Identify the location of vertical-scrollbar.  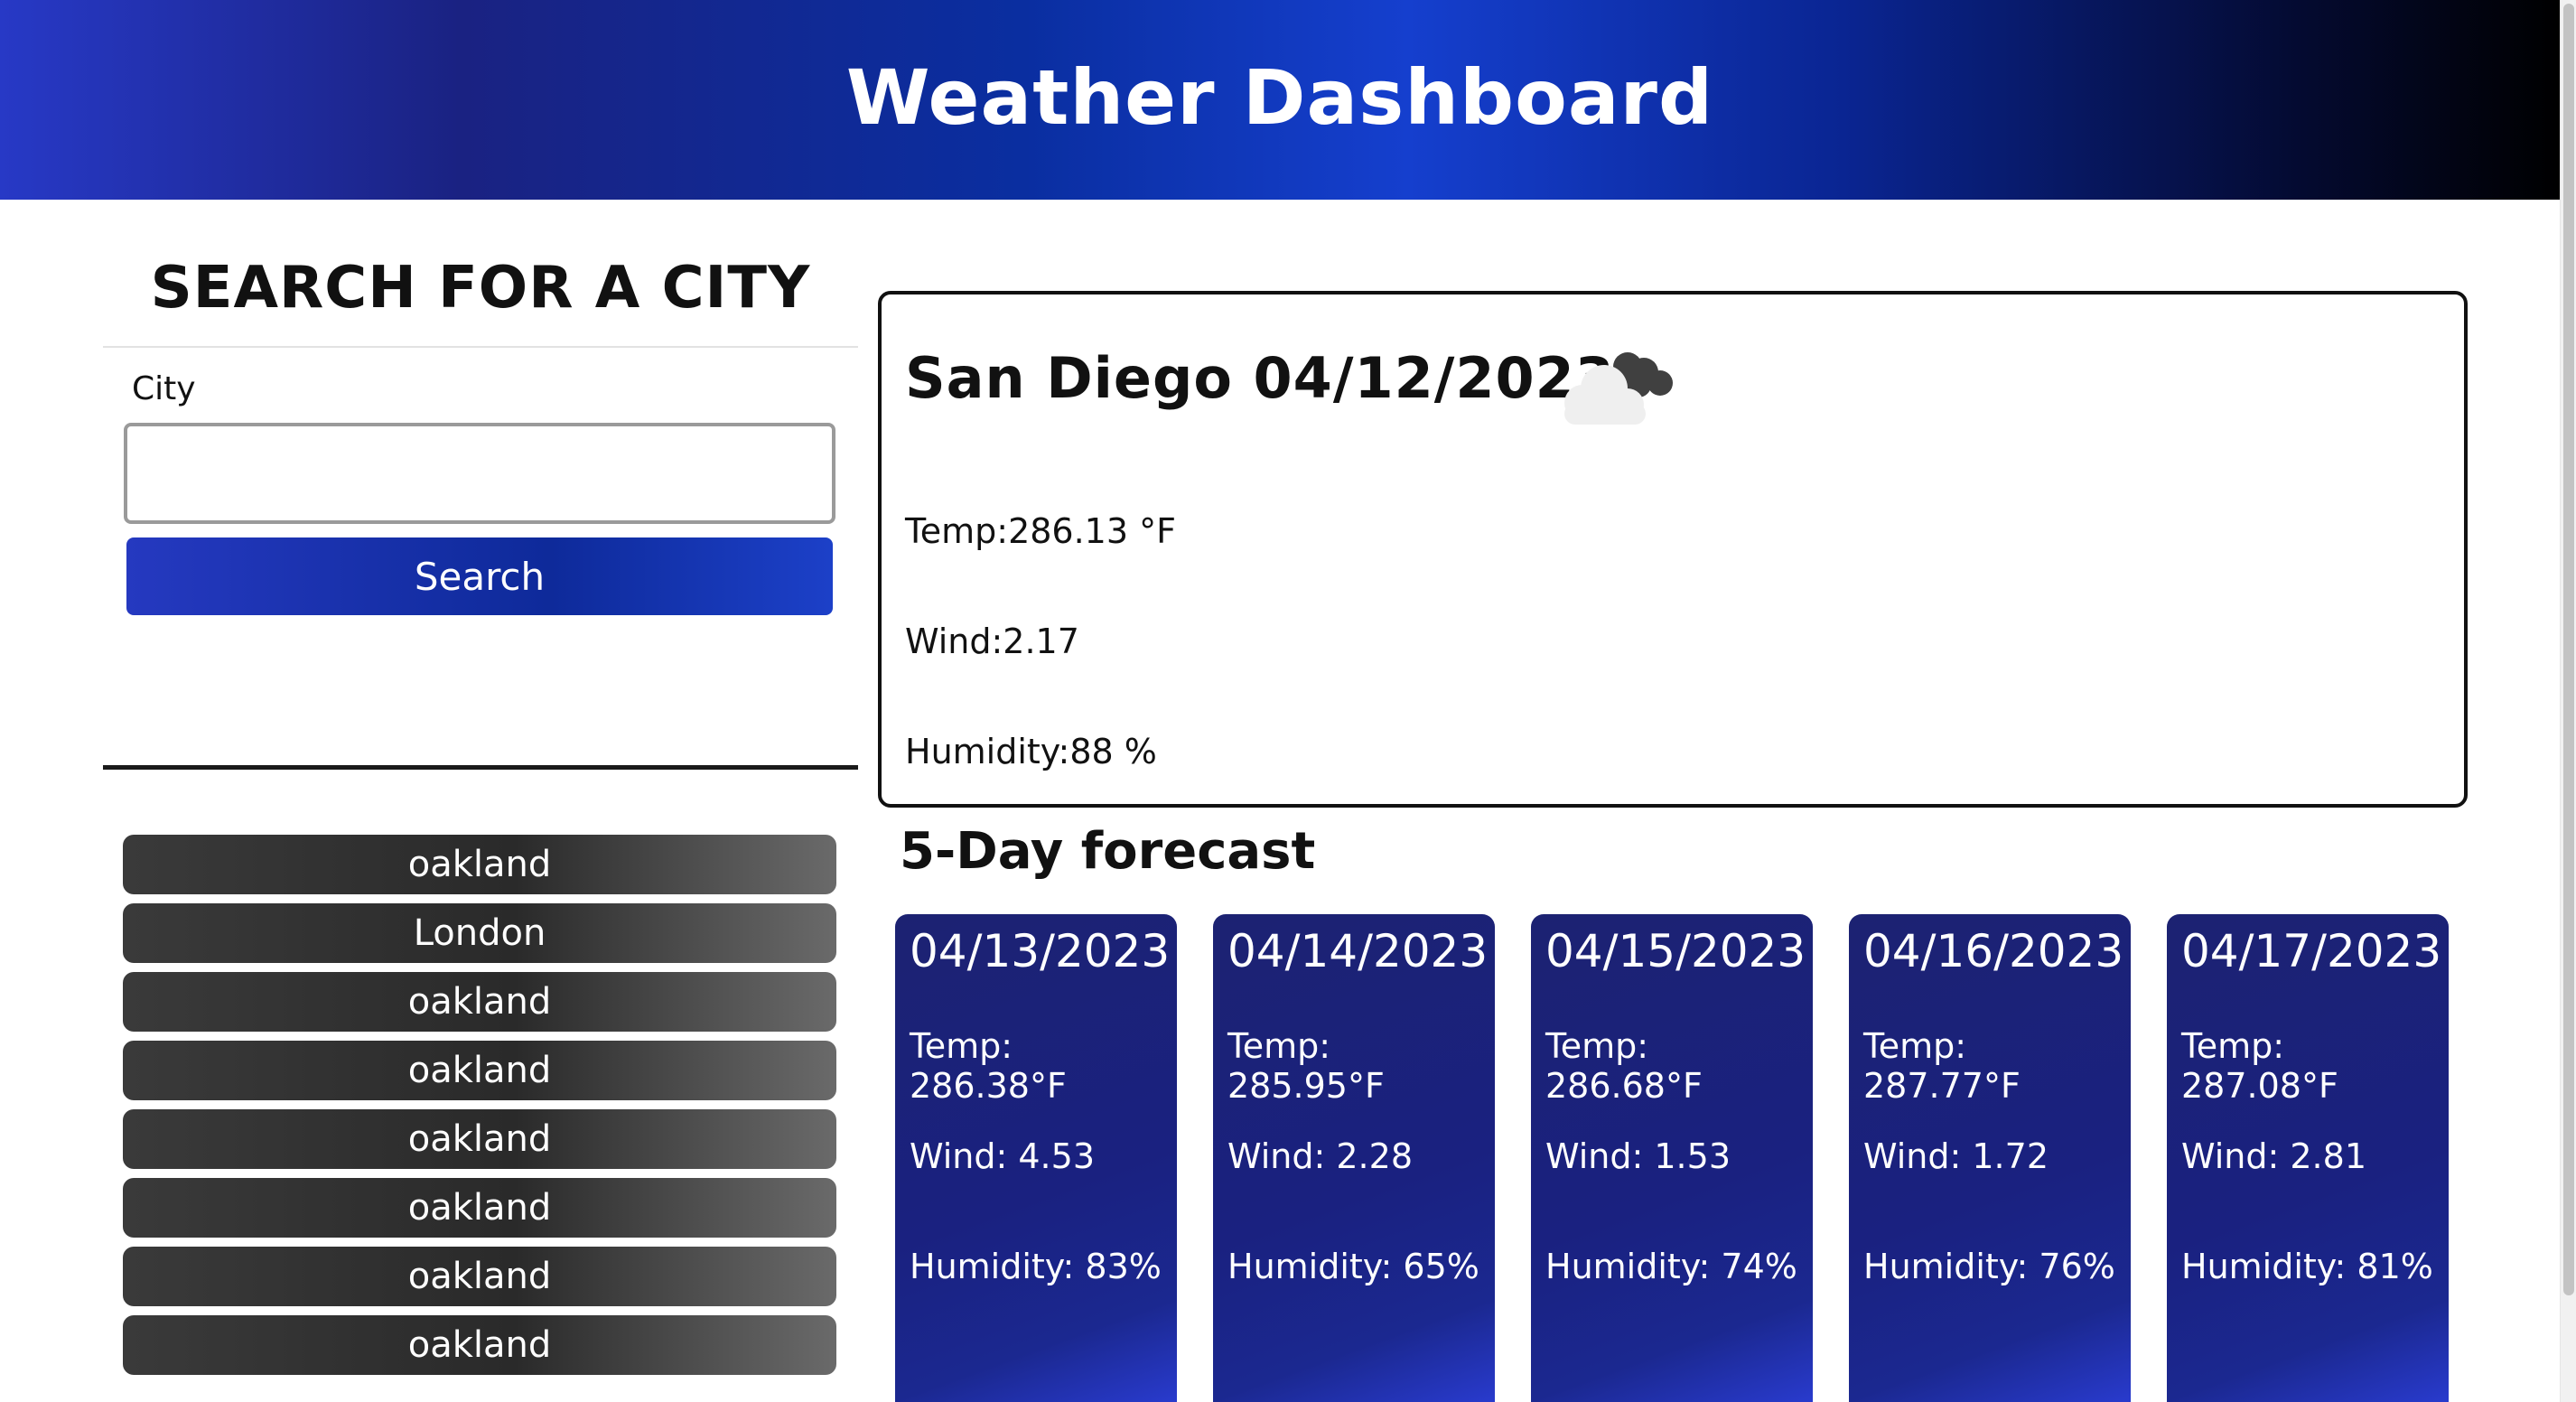
(2568, 701).